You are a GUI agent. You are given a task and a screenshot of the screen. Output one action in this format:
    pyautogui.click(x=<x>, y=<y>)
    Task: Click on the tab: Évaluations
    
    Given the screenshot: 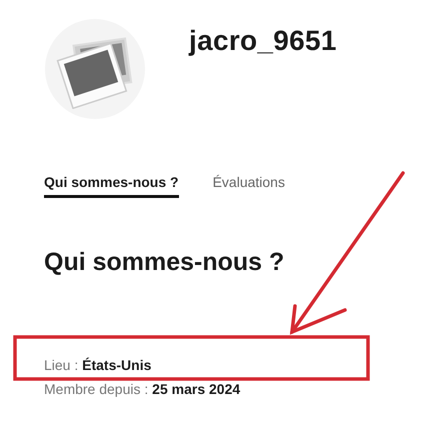 What is the action you would take?
    pyautogui.click(x=248, y=186)
    